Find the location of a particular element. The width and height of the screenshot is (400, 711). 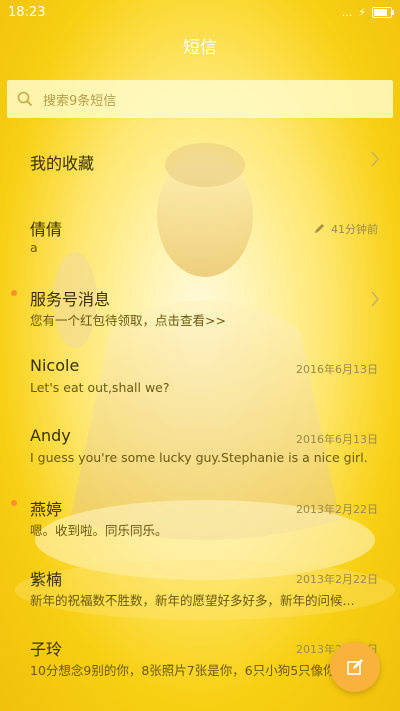

list-item-conversation: 倩倩 a 41分钟前 is located at coordinates (200, 229).